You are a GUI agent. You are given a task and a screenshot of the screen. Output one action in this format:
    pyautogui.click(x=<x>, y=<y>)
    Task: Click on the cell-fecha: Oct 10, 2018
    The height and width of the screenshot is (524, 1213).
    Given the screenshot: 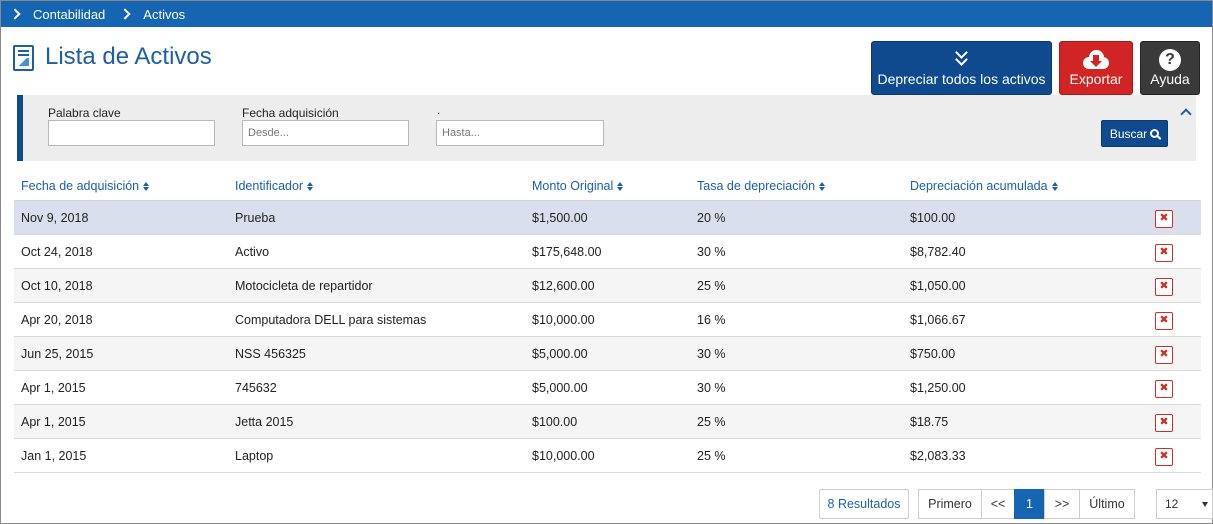 What is the action you would take?
    pyautogui.click(x=57, y=286)
    